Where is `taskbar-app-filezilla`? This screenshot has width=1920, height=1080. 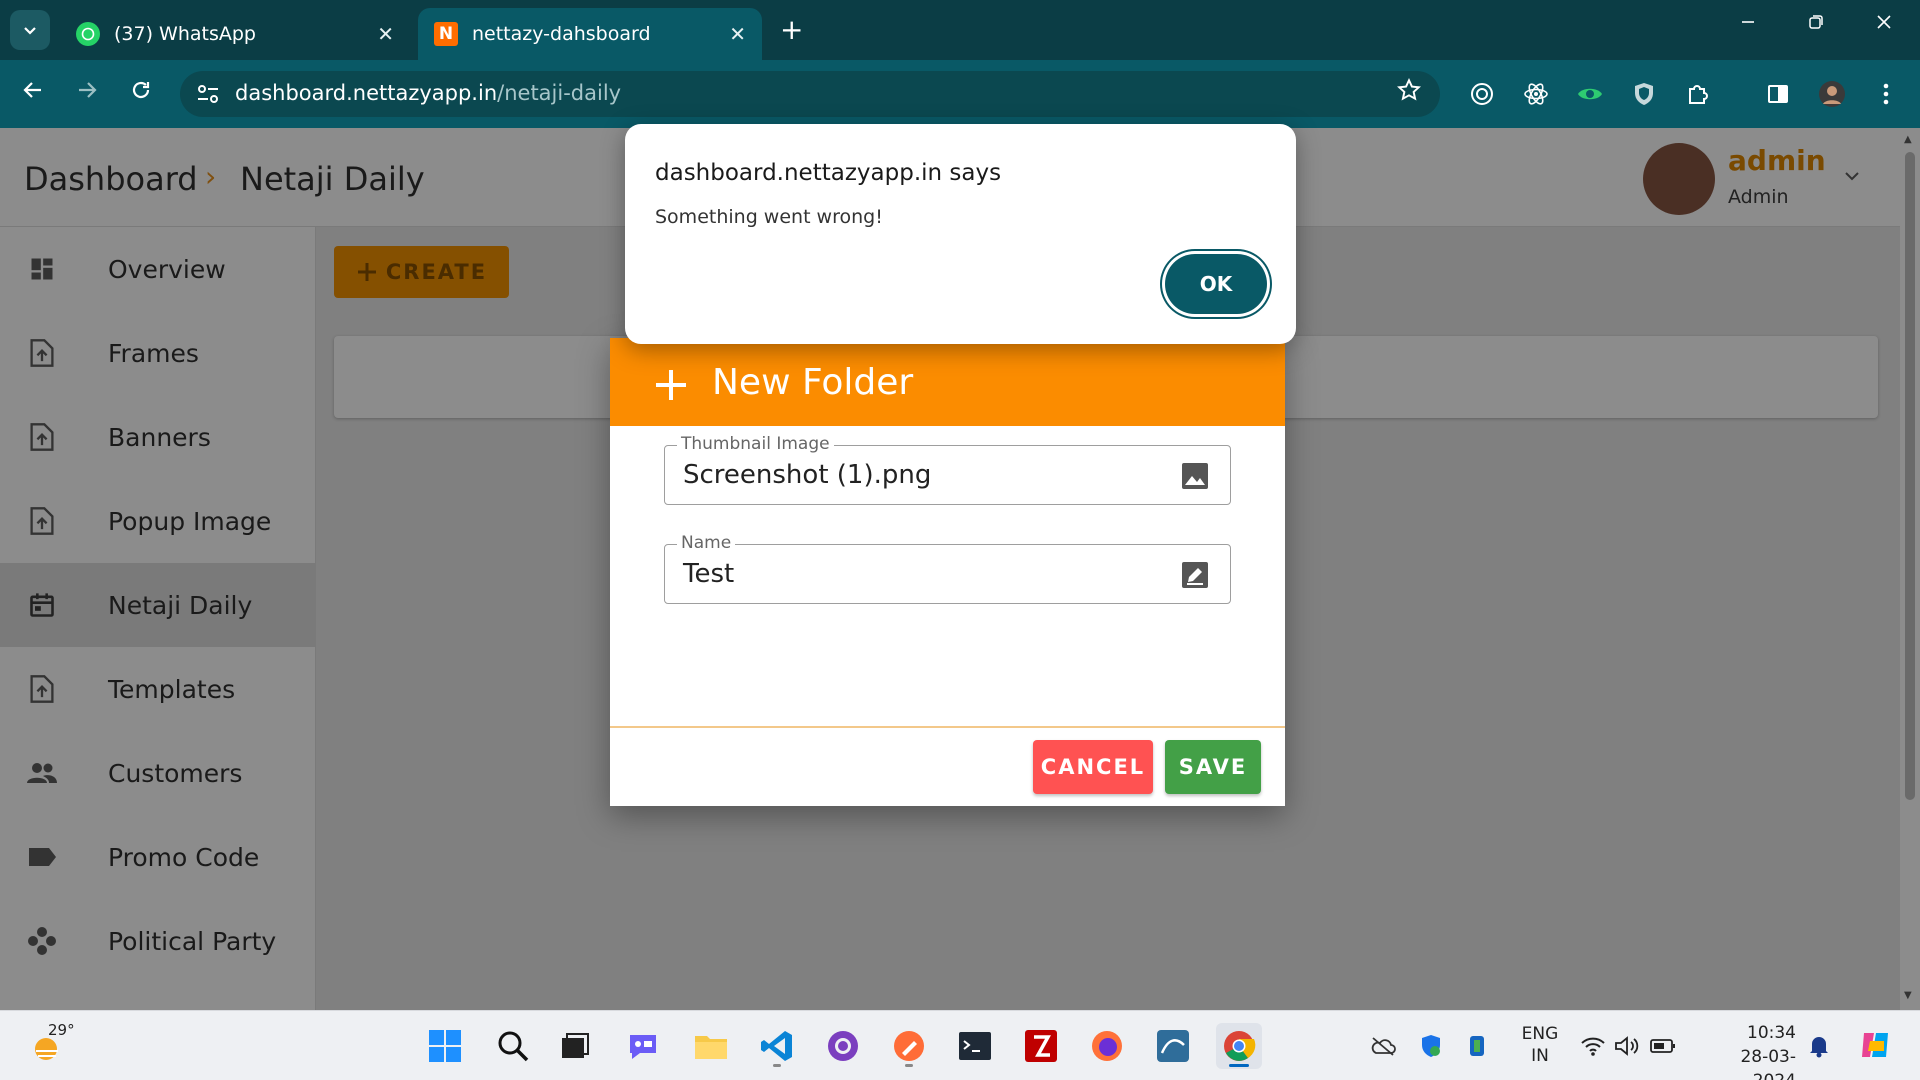 taskbar-app-filezilla is located at coordinates (1041, 1046).